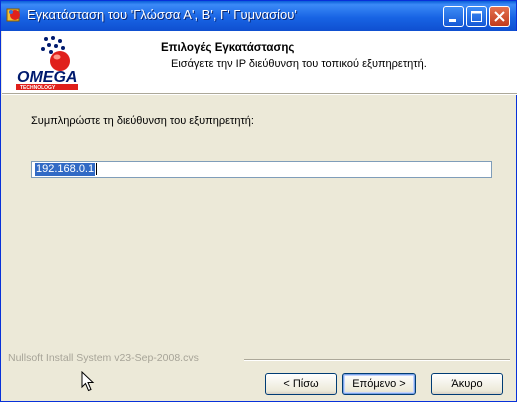  What do you see at coordinates (103, 358) in the screenshot?
I see `nsis-branding: Nullsoft Install System v23-Sep-2008.cvs` at bounding box center [103, 358].